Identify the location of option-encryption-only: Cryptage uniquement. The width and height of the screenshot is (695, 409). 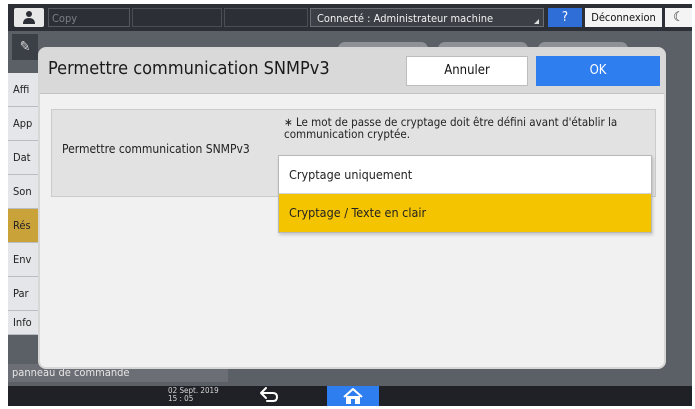
(465, 175).